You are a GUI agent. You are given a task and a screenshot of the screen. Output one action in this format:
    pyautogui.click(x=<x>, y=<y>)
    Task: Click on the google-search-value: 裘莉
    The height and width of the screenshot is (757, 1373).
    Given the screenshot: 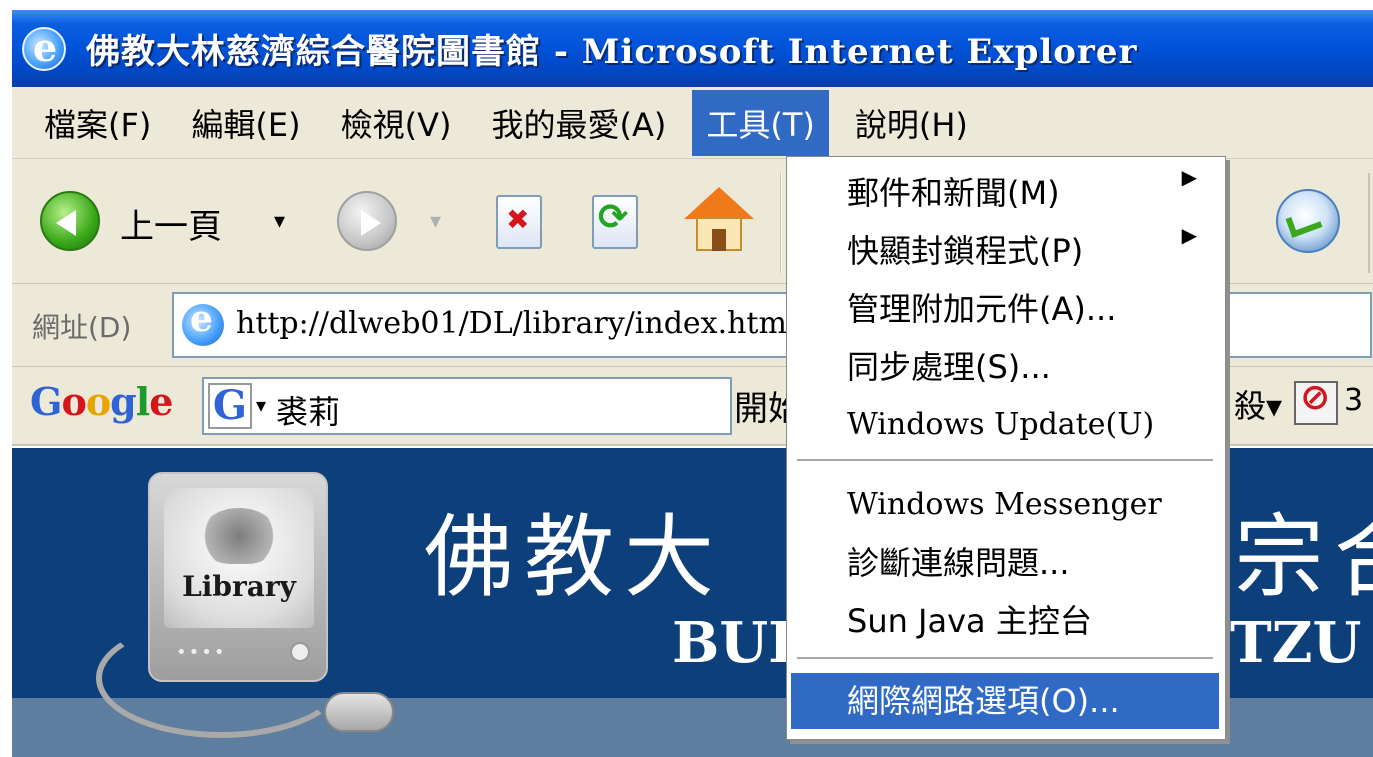 What is the action you would take?
    pyautogui.click(x=308, y=410)
    